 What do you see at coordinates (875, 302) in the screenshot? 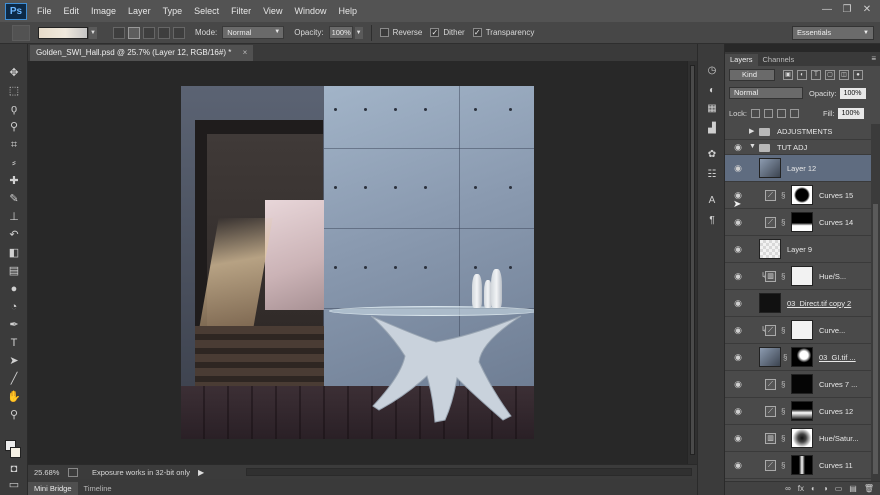
I see `layers-scrollbar` at bounding box center [875, 302].